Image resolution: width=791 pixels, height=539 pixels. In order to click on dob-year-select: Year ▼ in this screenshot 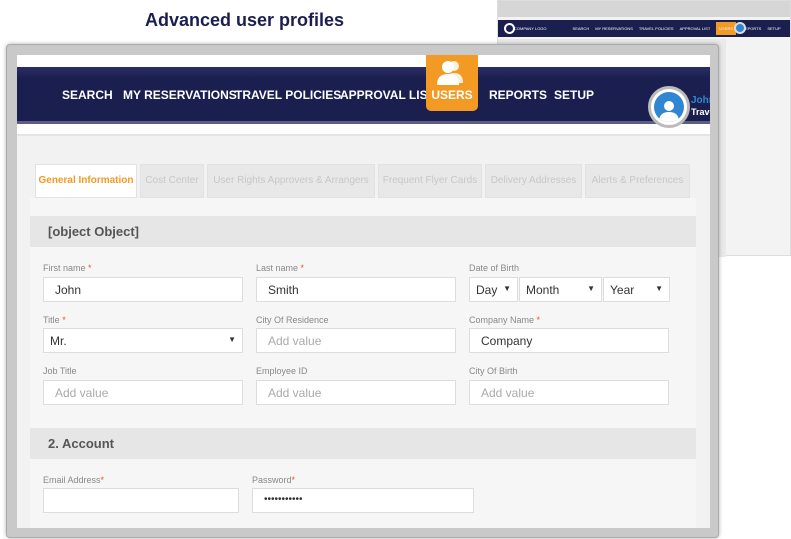, I will do `click(636, 289)`.